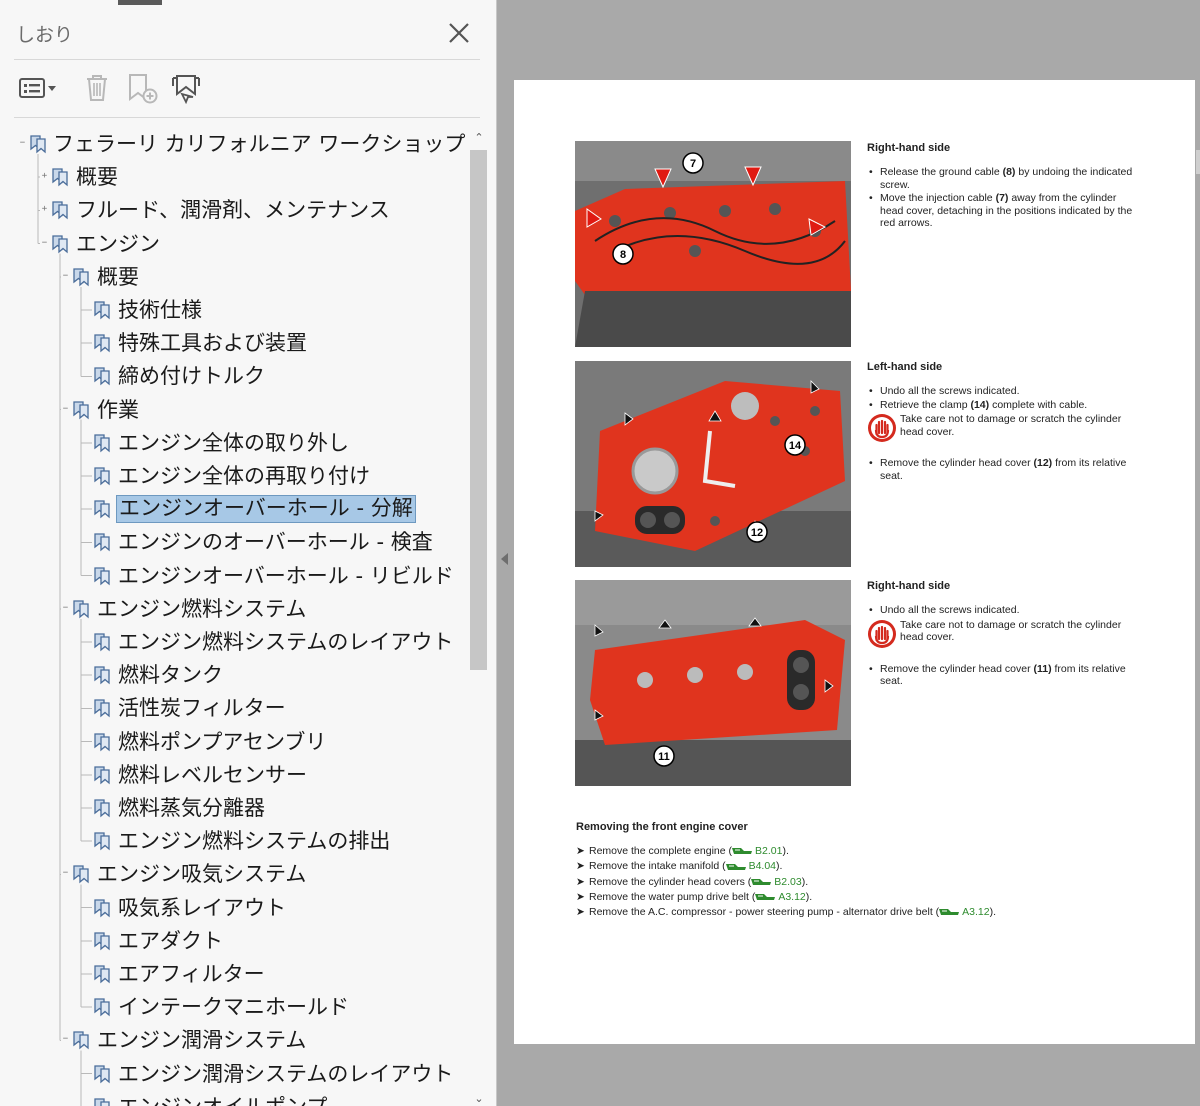 Image resolution: width=1200 pixels, height=1106 pixels. I want to click on tree-item: エンジンのオーバーホール - 検査, so click(233, 542).